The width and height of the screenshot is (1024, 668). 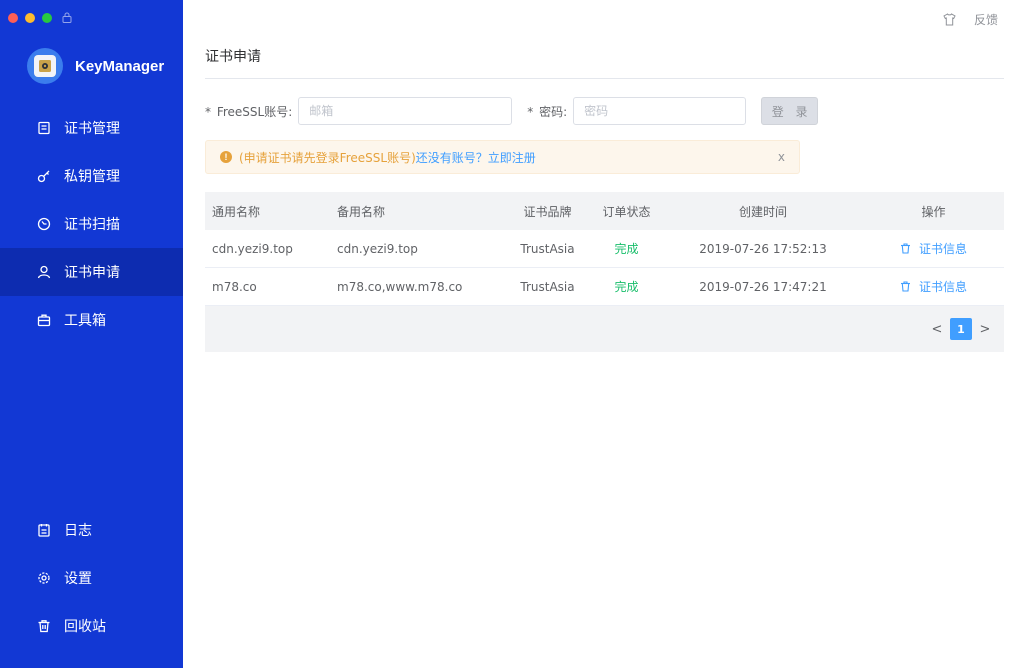 I want to click on sidebar-item-cert-management: 证书管理, so click(x=91, y=128).